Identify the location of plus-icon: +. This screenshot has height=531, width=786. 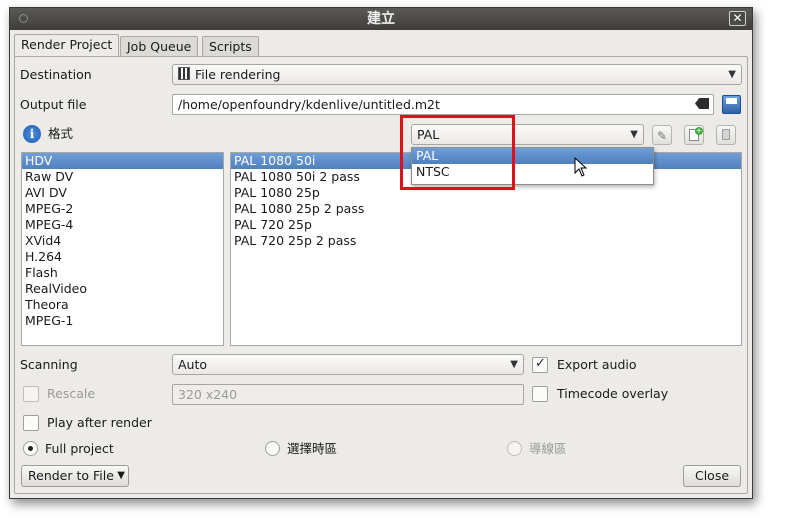
(699, 130).